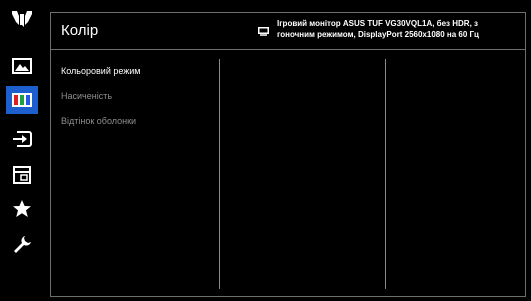 The height and width of the screenshot is (301, 531). I want to click on page-title: Колір, so click(80, 30).